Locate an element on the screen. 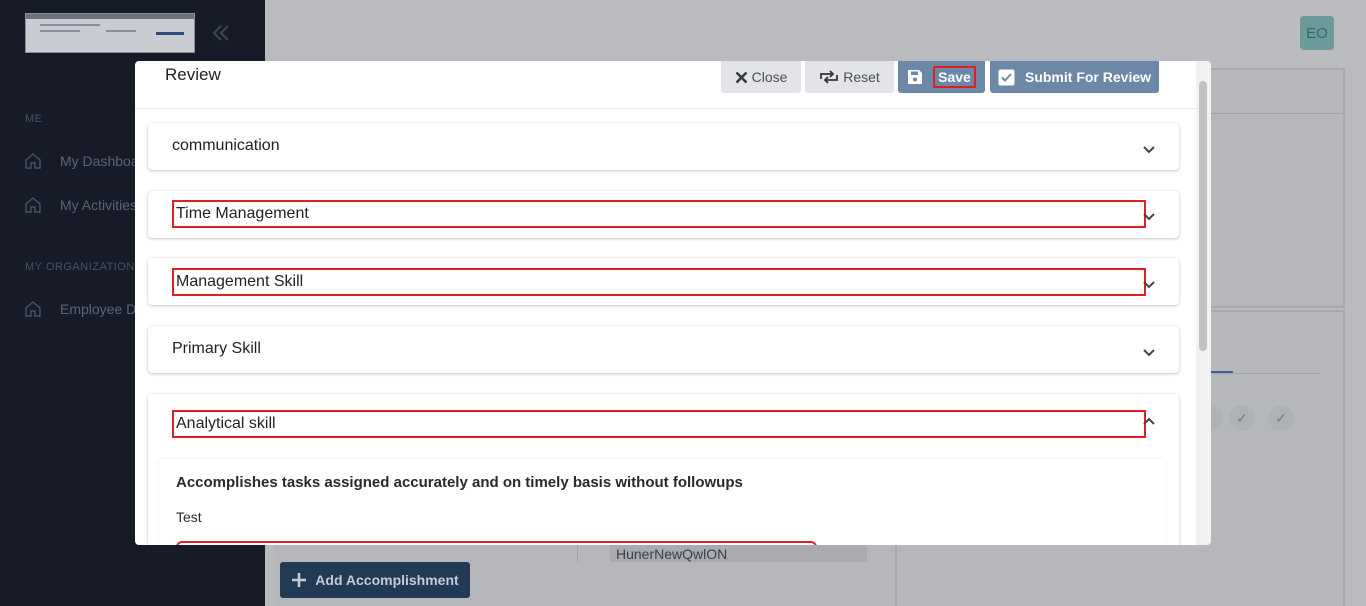  check-icon: ✓ is located at coordinates (1242, 418).